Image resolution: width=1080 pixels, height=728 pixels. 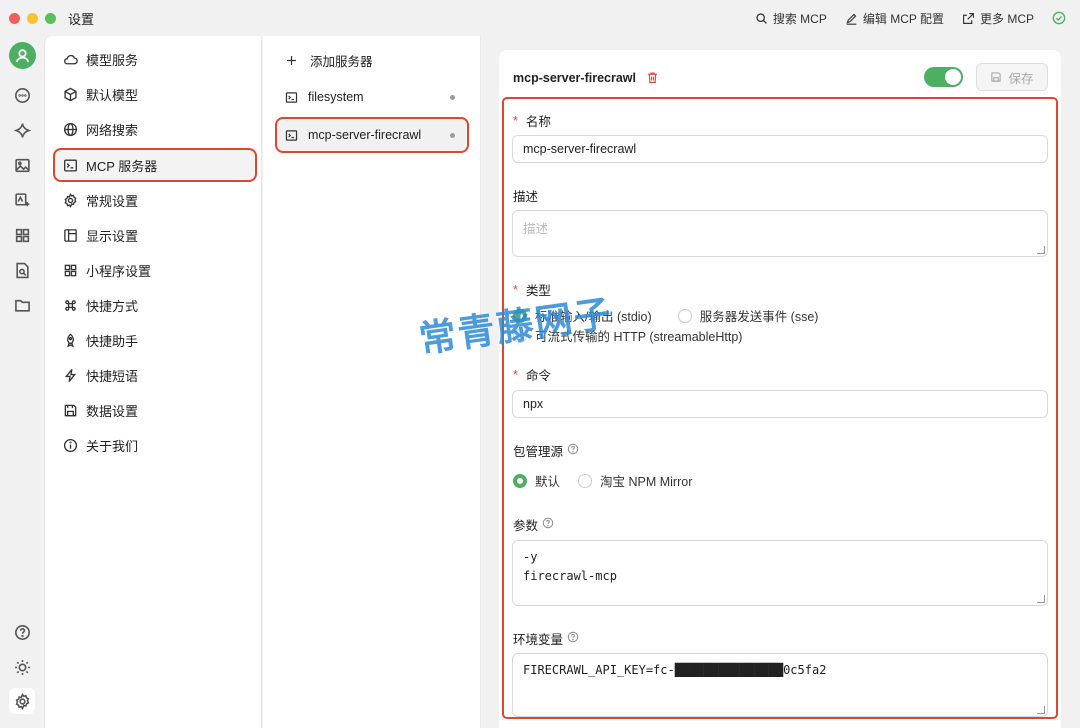 What do you see at coordinates (70, 200) in the screenshot?
I see `gear-icon` at bounding box center [70, 200].